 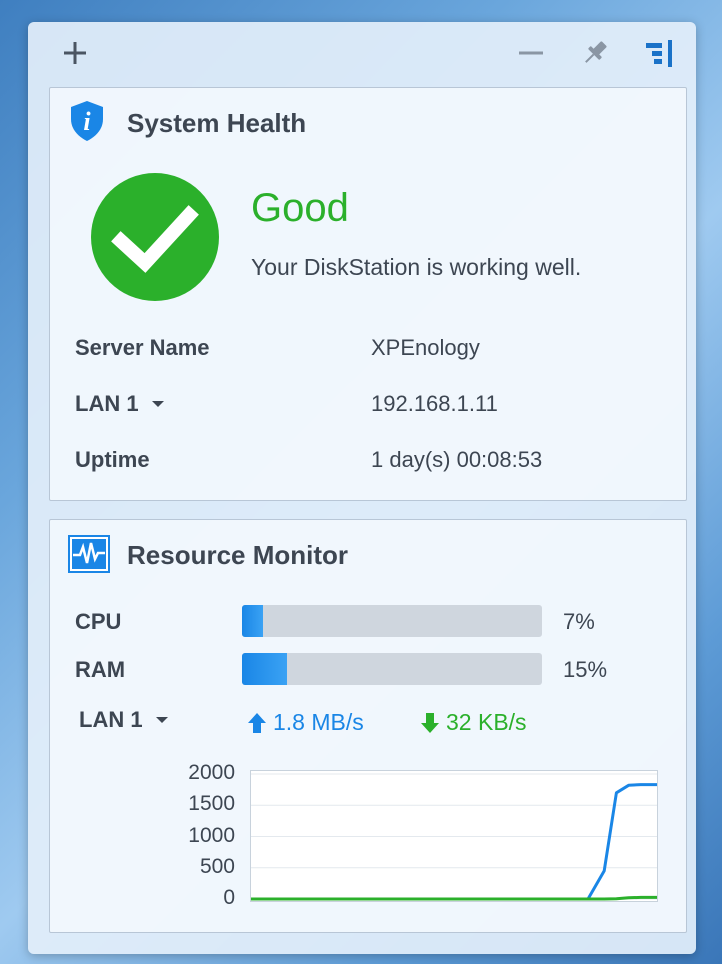 I want to click on lan-selector: LAN 1, so click(x=120, y=404).